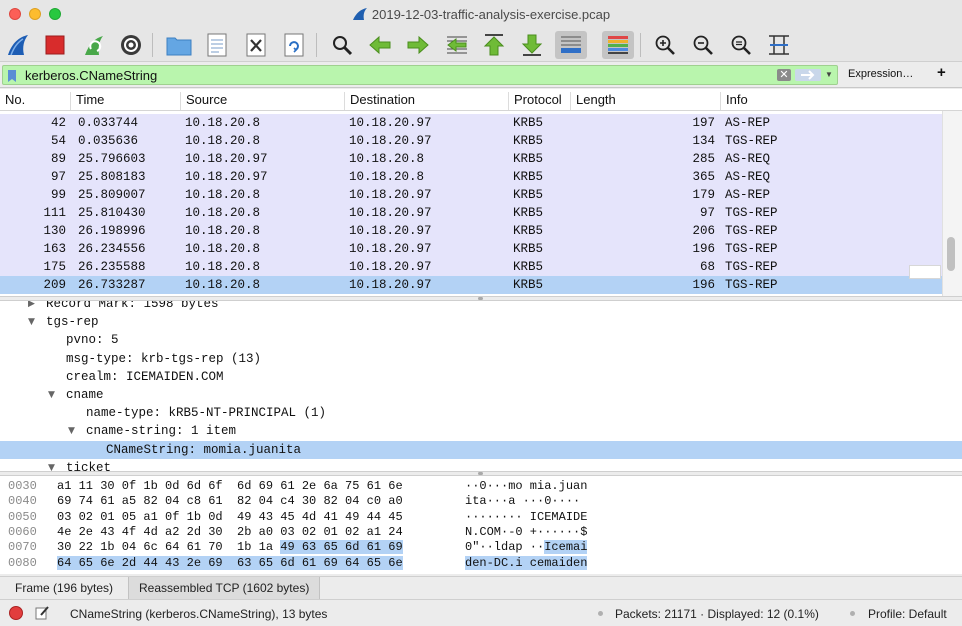 The height and width of the screenshot is (626, 962). What do you see at coordinates (907, 614) in the screenshot?
I see `status-profile: Profile: Default` at bounding box center [907, 614].